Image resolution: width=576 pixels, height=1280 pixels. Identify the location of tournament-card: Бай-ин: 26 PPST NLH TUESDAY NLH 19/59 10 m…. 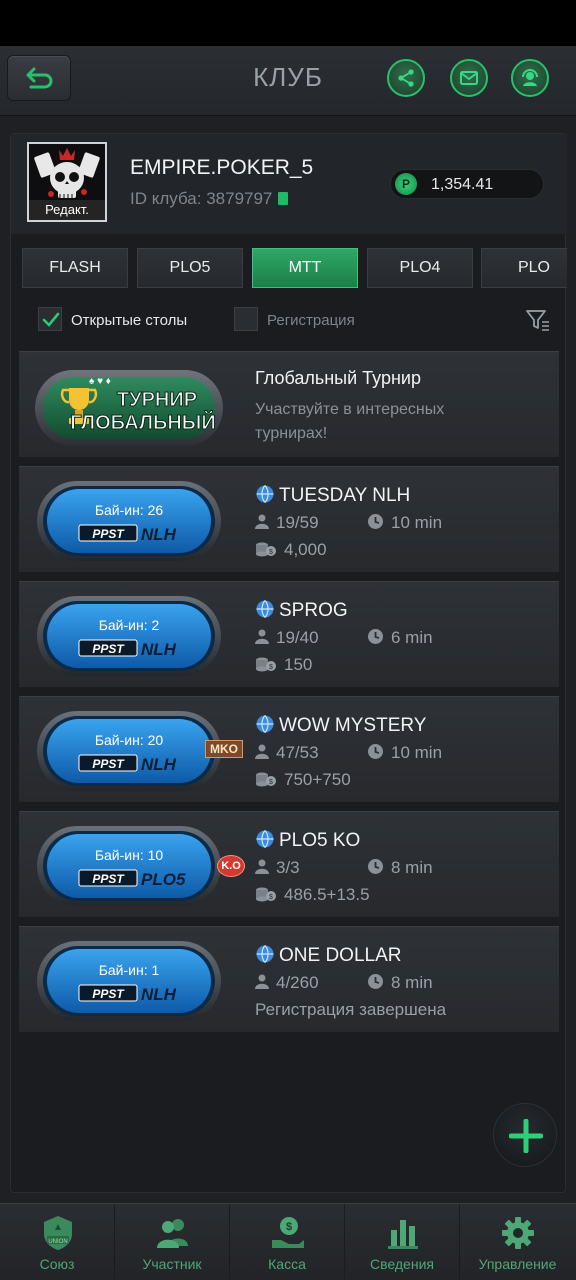
(289, 519).